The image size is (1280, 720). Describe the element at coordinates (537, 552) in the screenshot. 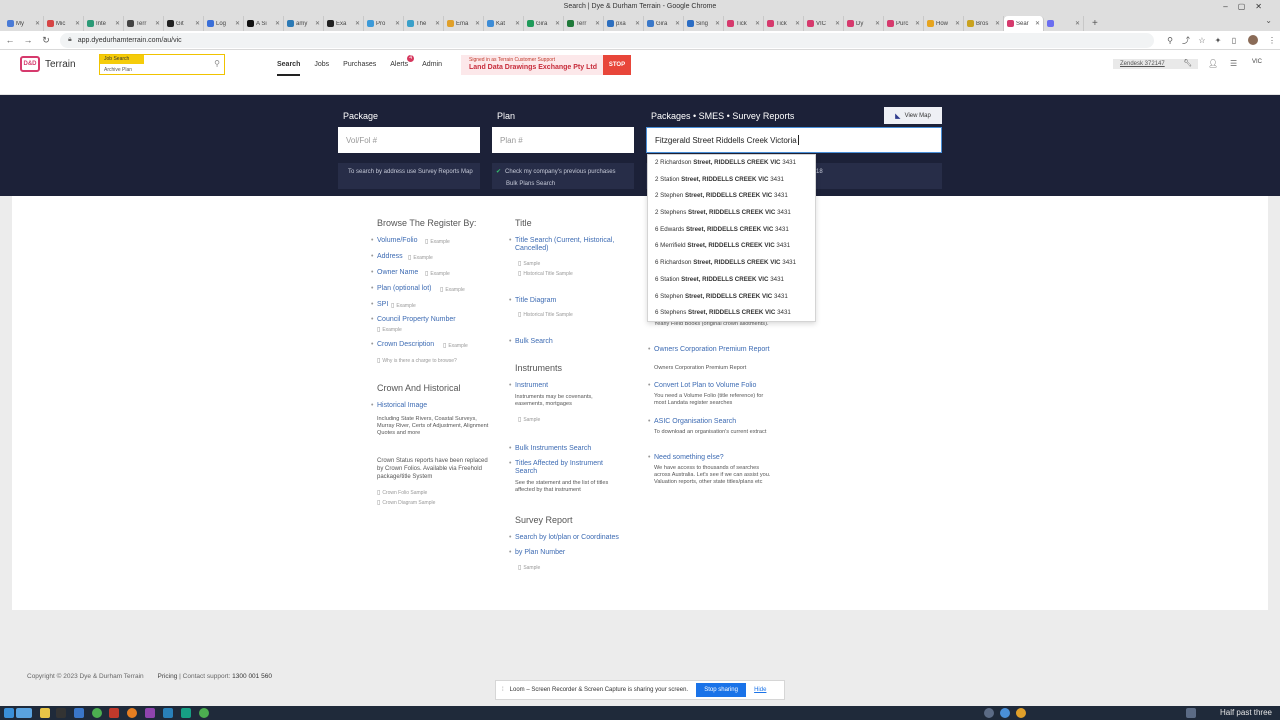

I see `by-plan-number-link: by Plan Number` at that location.